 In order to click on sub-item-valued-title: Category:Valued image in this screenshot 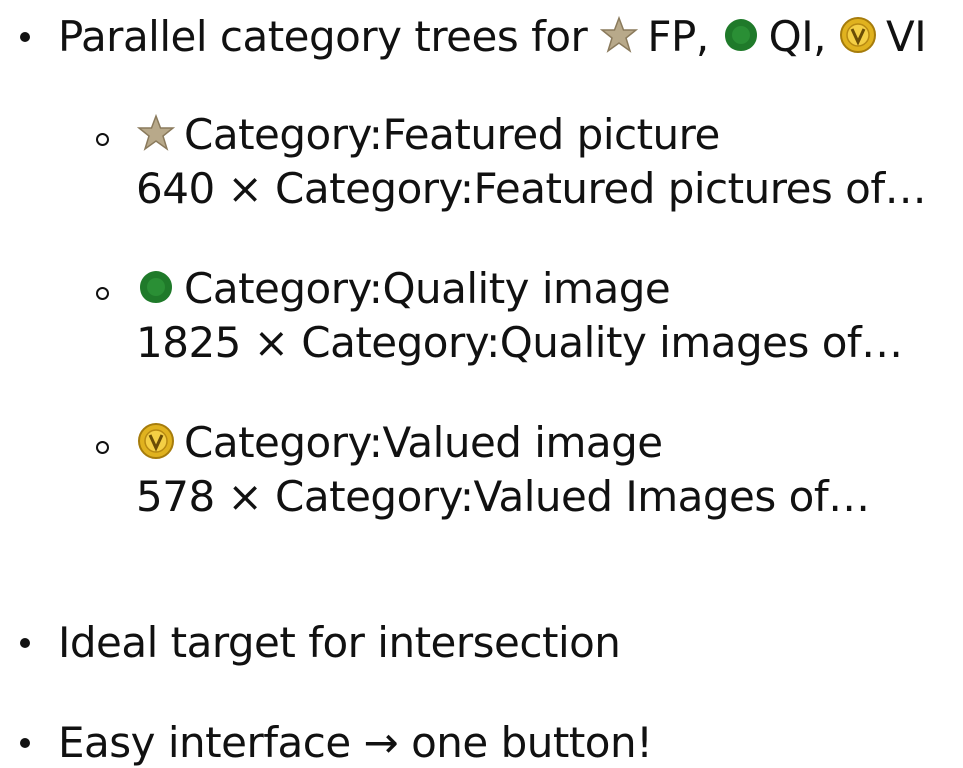, I will do `click(399, 443)`.